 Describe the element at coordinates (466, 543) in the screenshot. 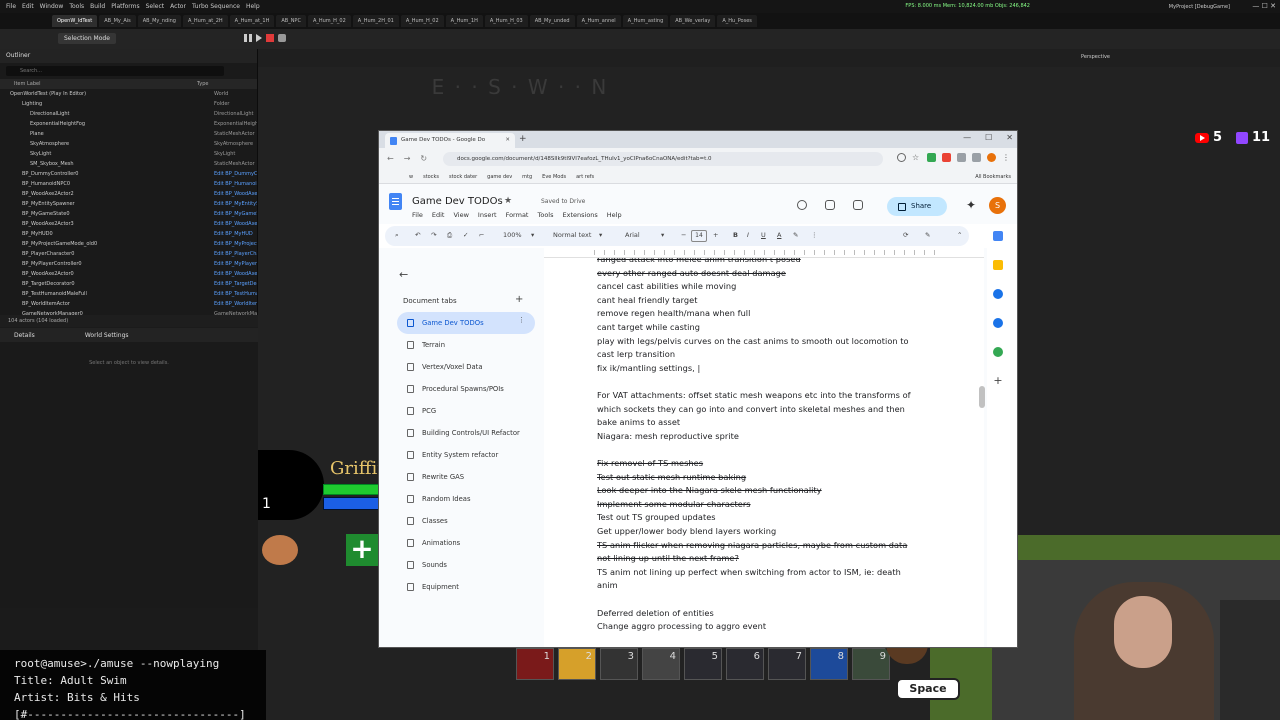

I see `document-tab: Animations` at that location.